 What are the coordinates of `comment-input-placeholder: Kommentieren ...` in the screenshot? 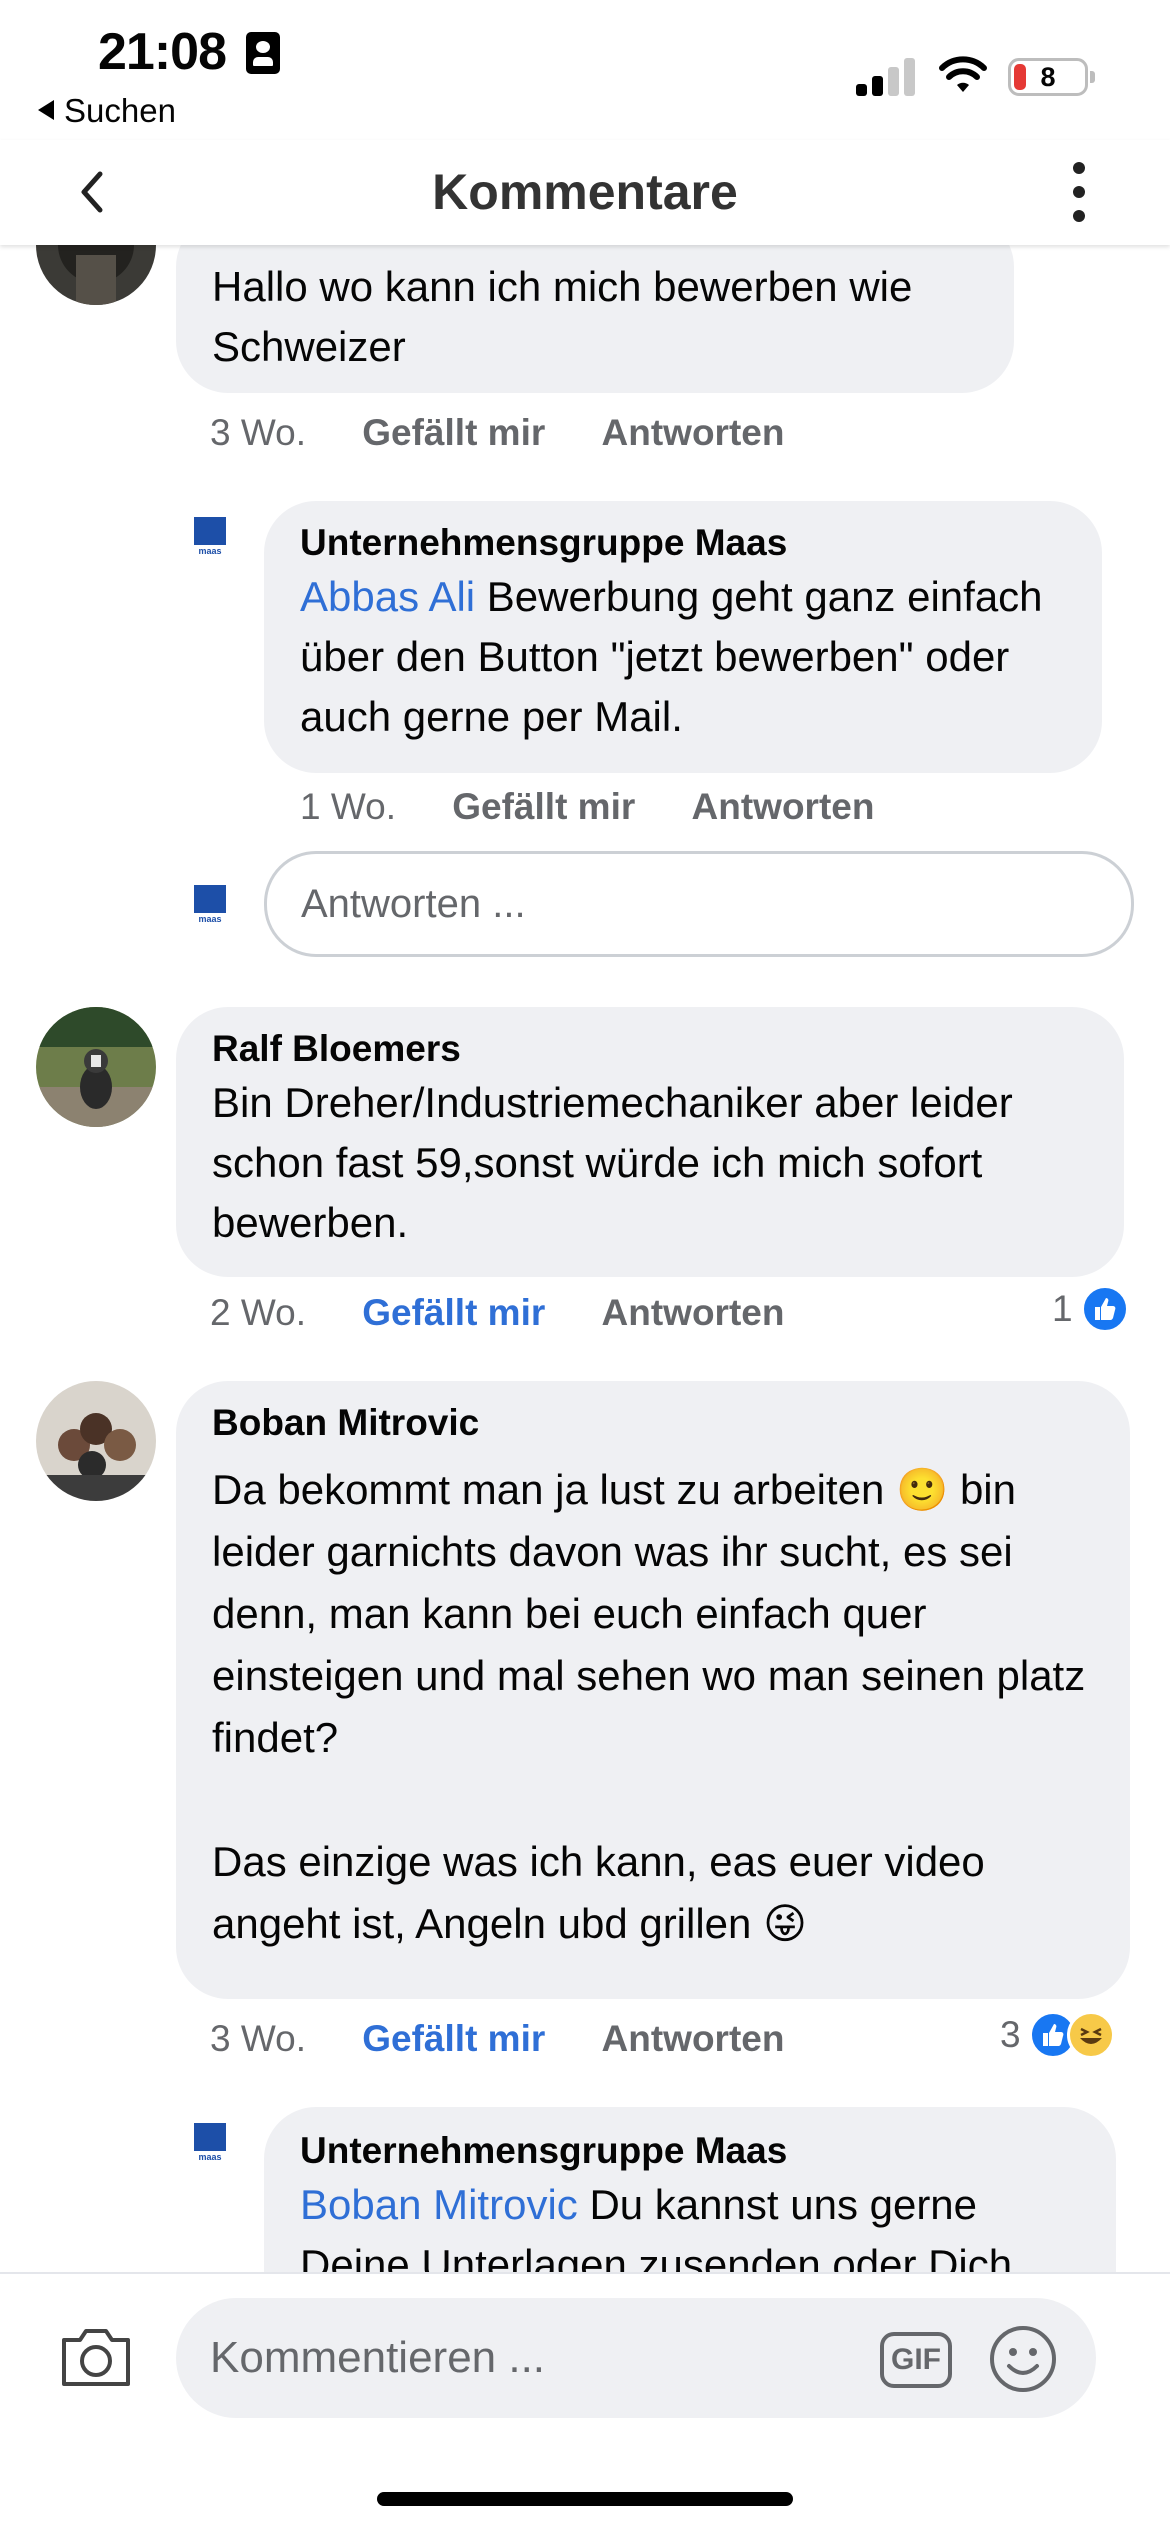 It's located at (378, 2357).